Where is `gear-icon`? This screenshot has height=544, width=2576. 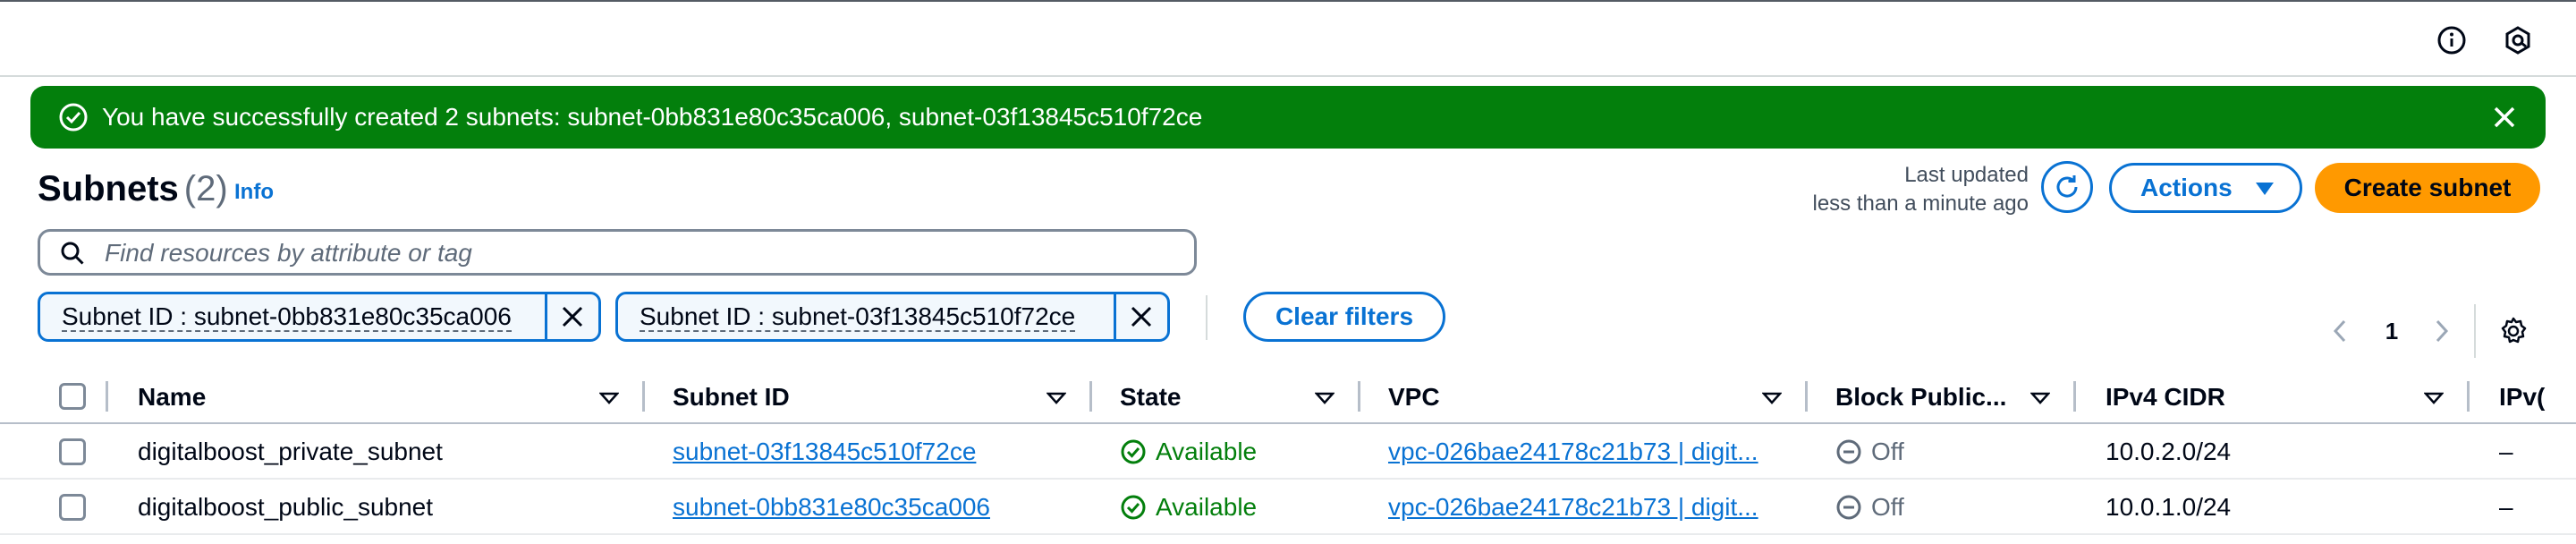
gear-icon is located at coordinates (2514, 330).